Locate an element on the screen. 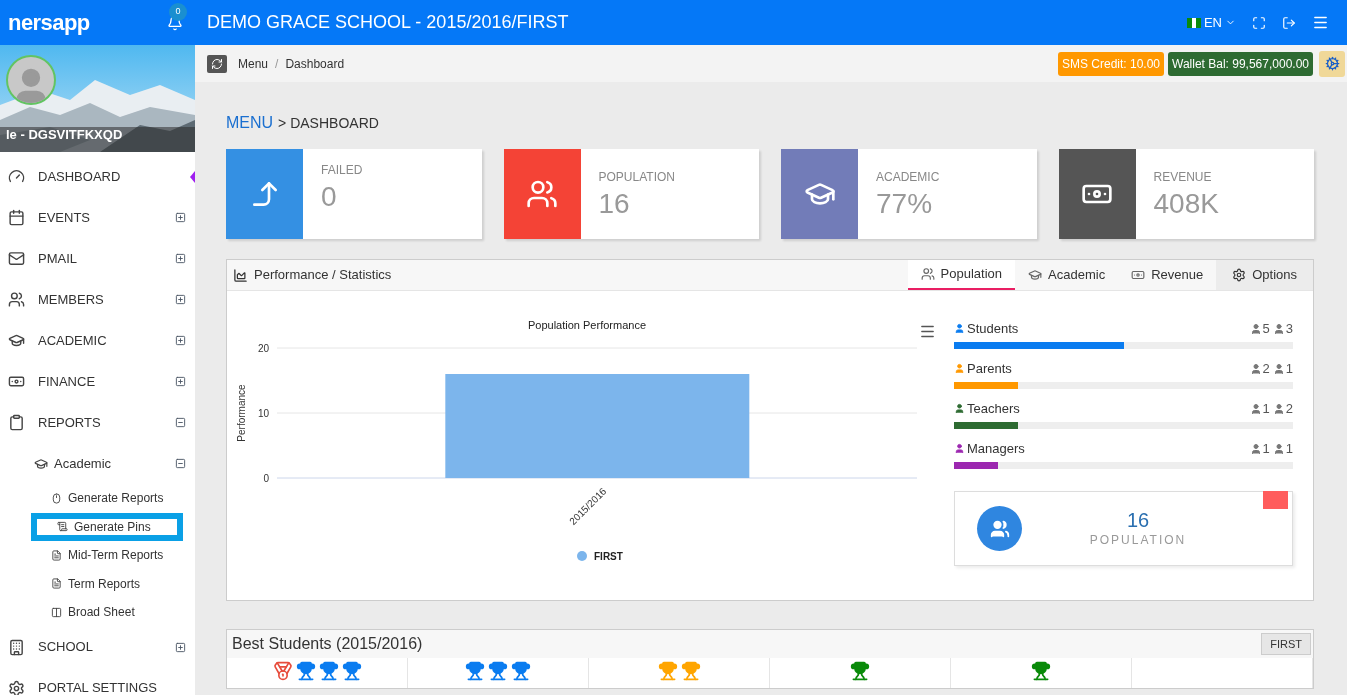 The height and width of the screenshot is (695, 1347). stat-label: FAILED is located at coordinates (342, 170).